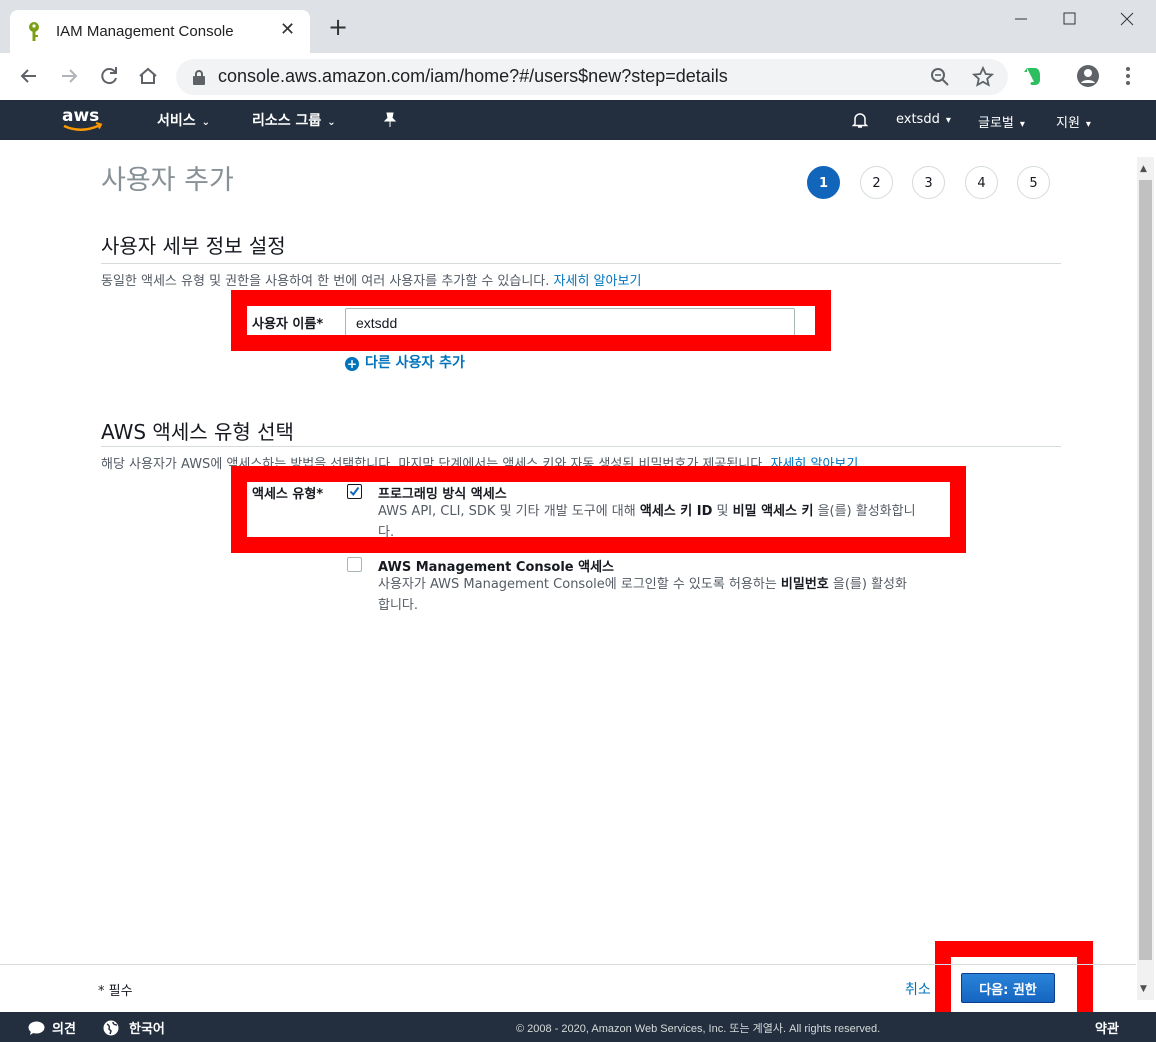 This screenshot has width=1156, height=1042. What do you see at coordinates (111, 1028) in the screenshot?
I see `globe-icon` at bounding box center [111, 1028].